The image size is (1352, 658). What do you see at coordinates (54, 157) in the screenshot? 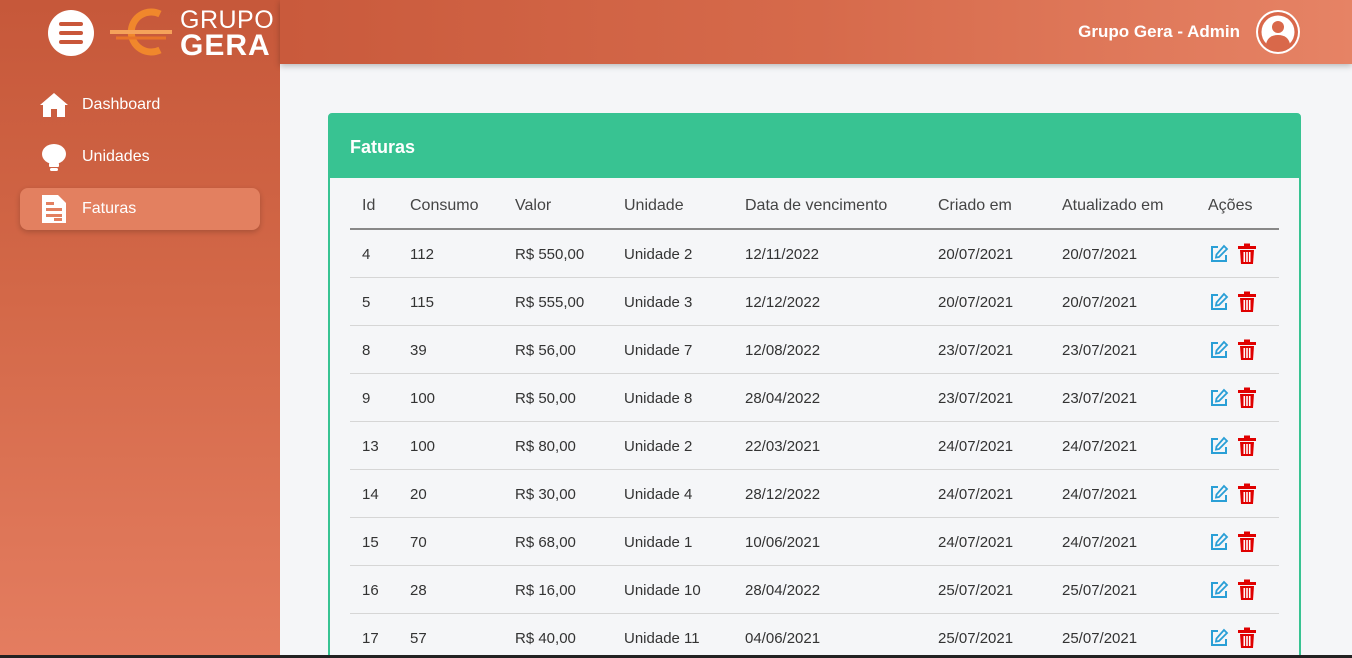
I see `lightbulb-icon` at bounding box center [54, 157].